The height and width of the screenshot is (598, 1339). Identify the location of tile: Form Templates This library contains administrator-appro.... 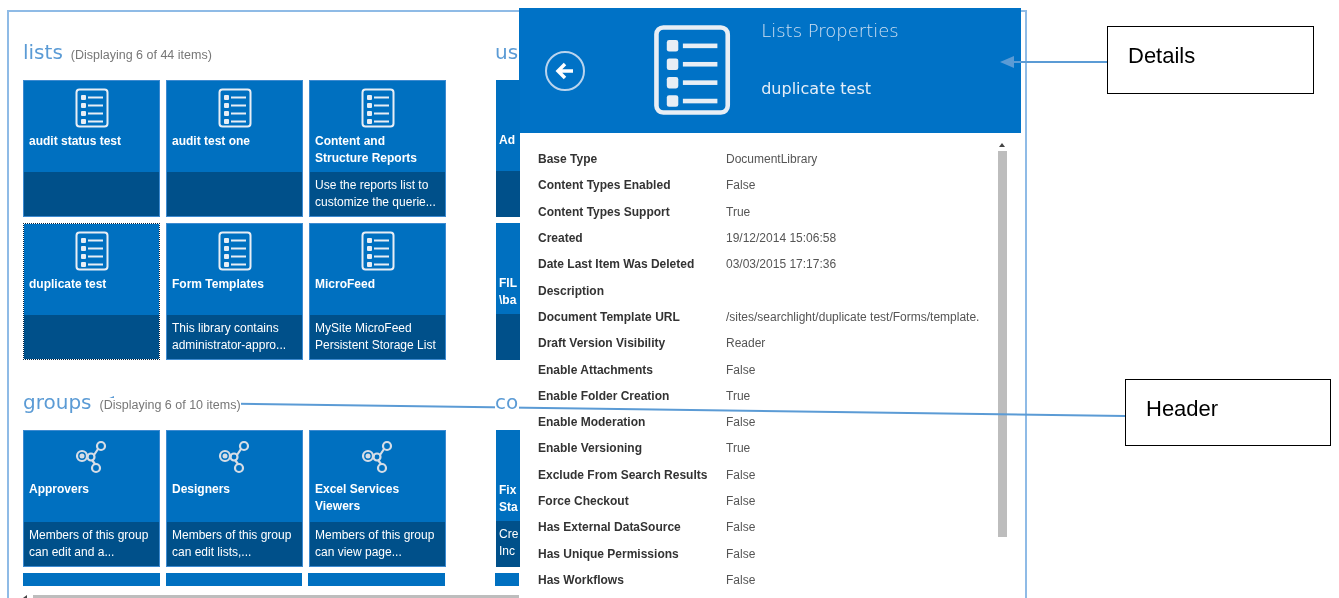
(234, 291).